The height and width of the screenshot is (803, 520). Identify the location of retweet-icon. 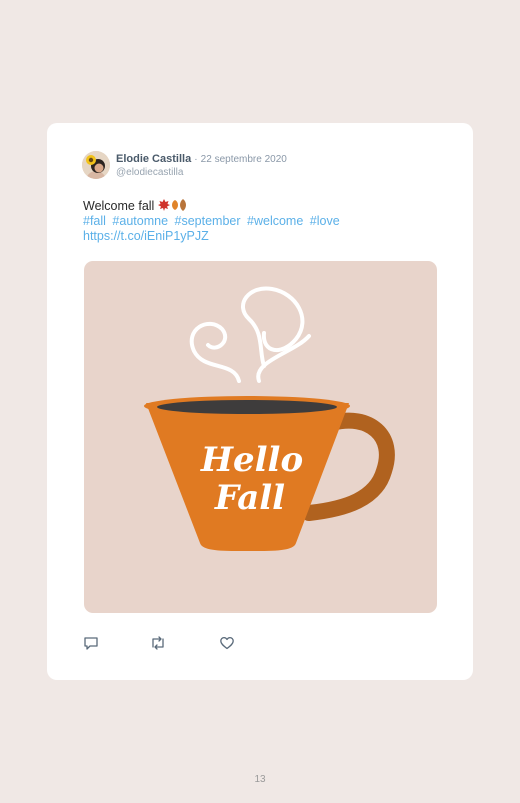
(158, 643).